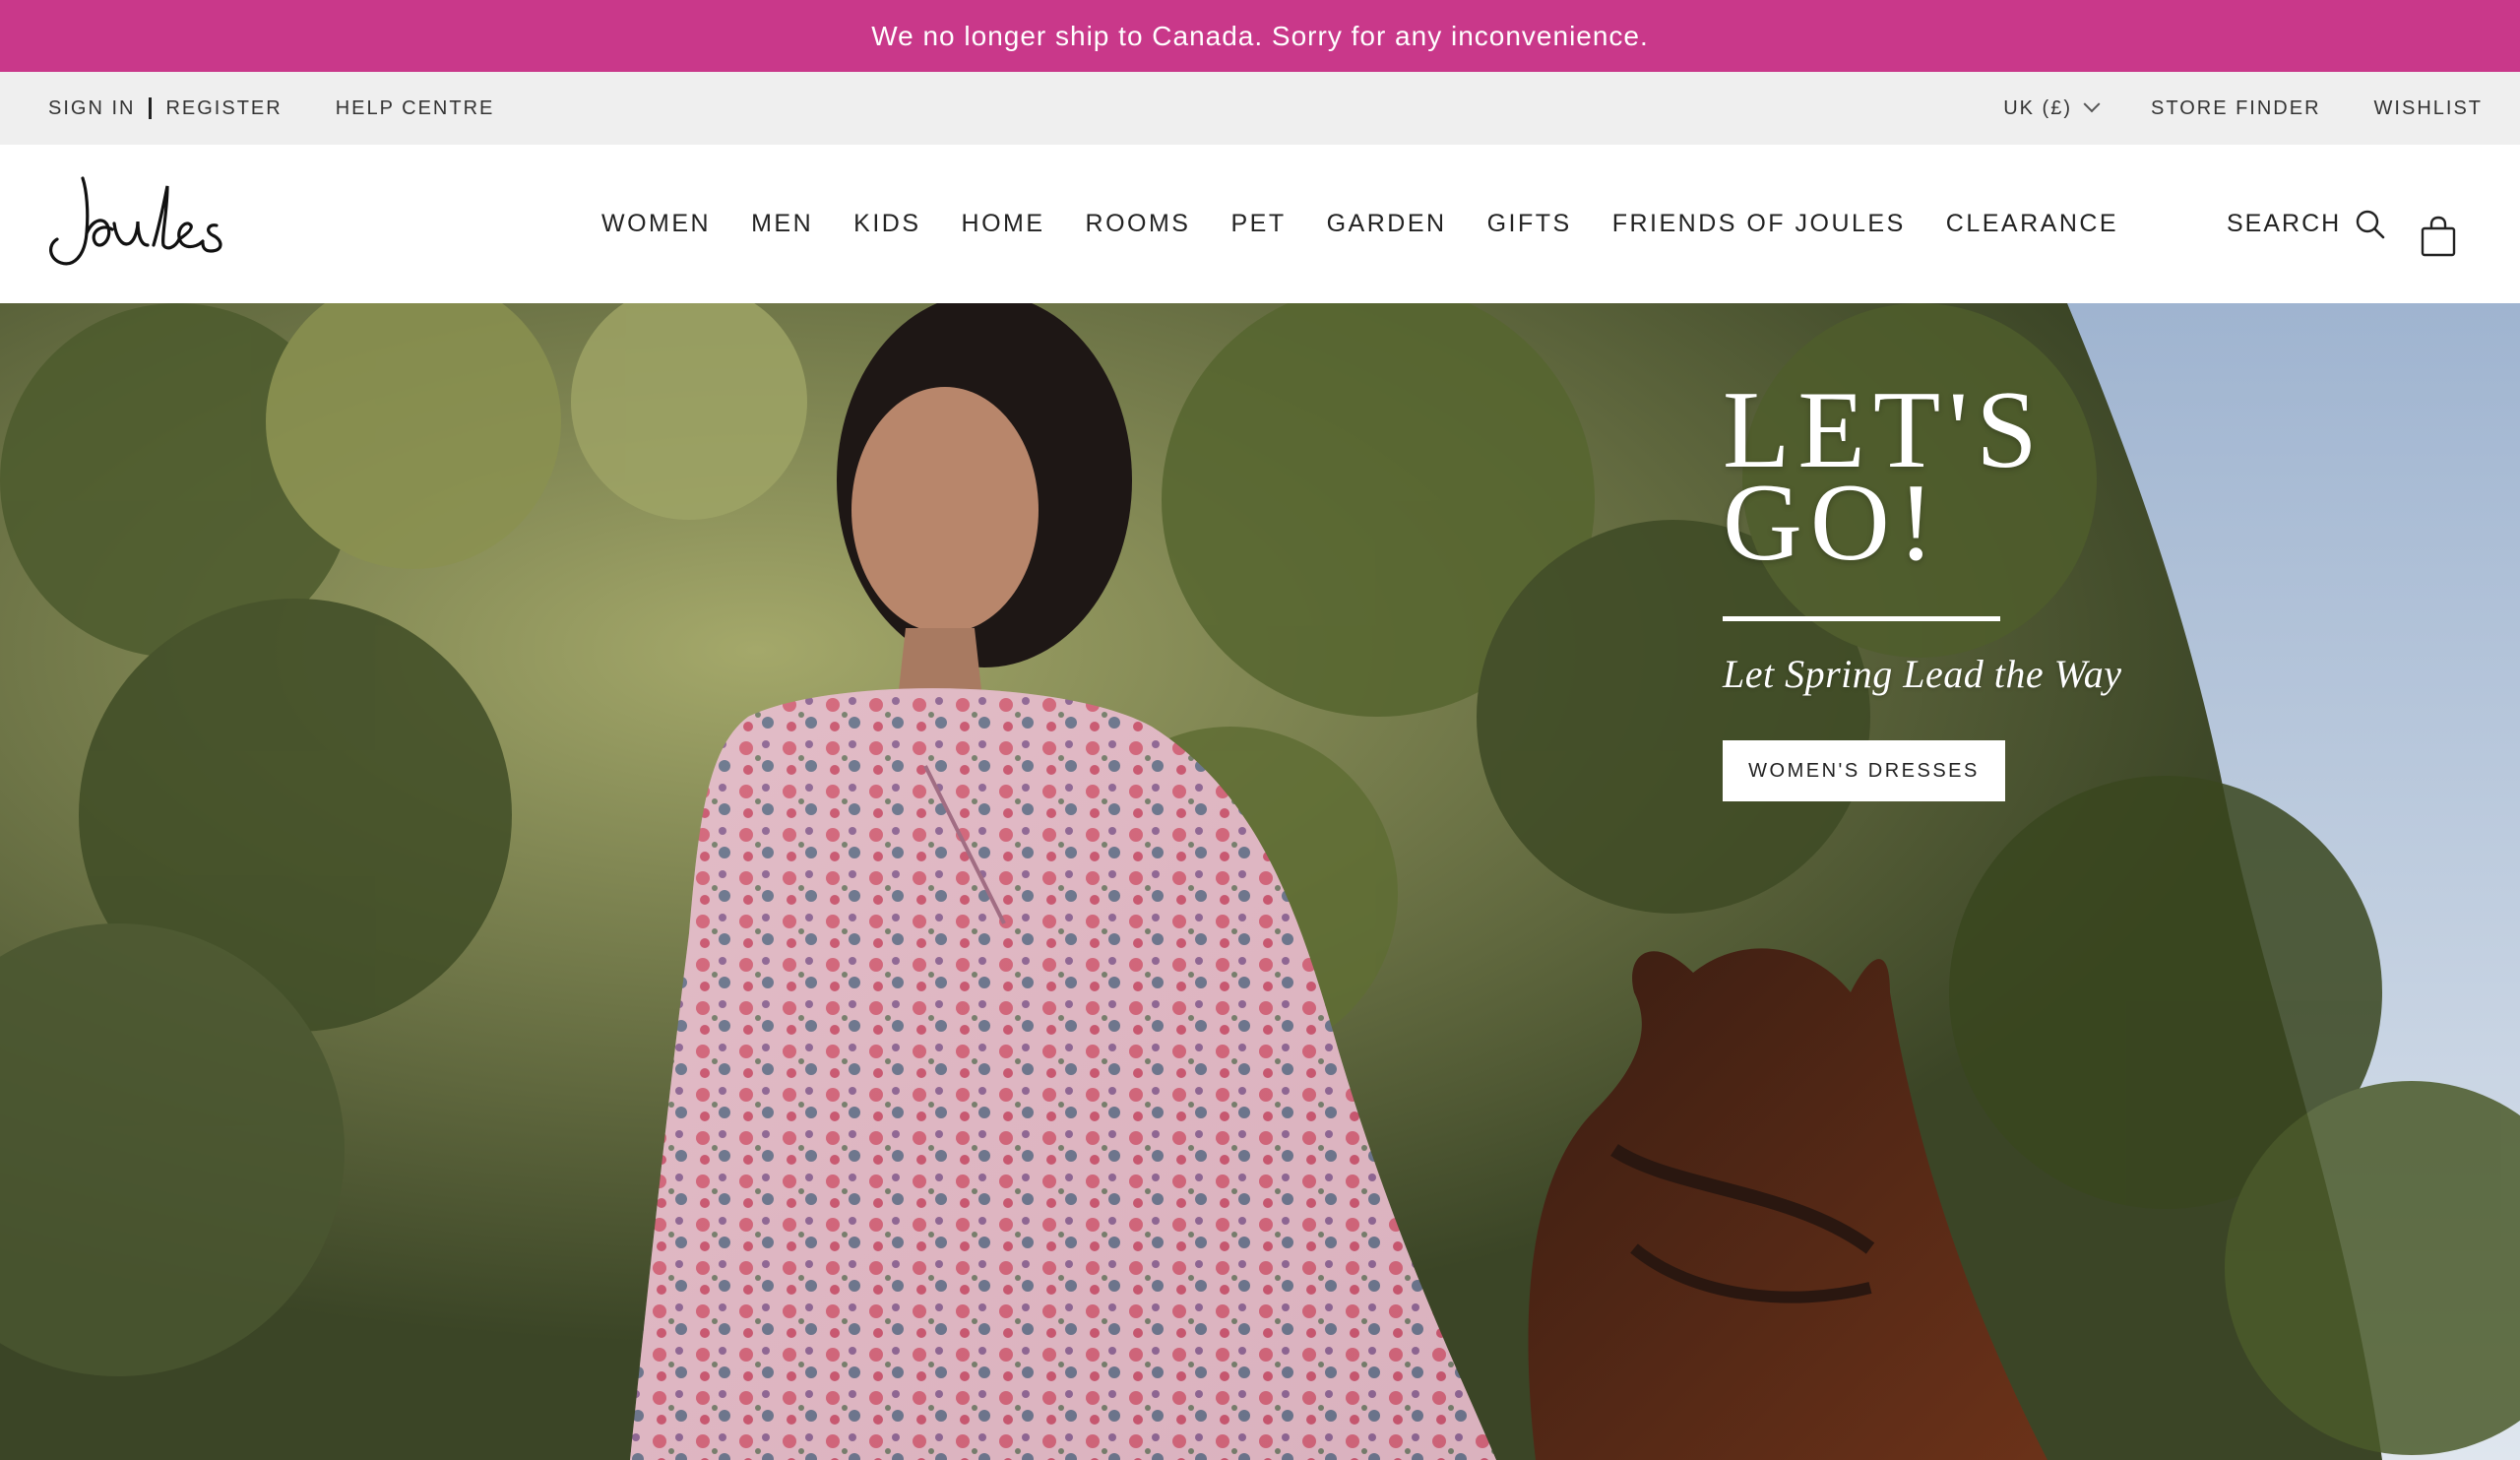  I want to click on currency-label: UK (£), so click(2037, 107).